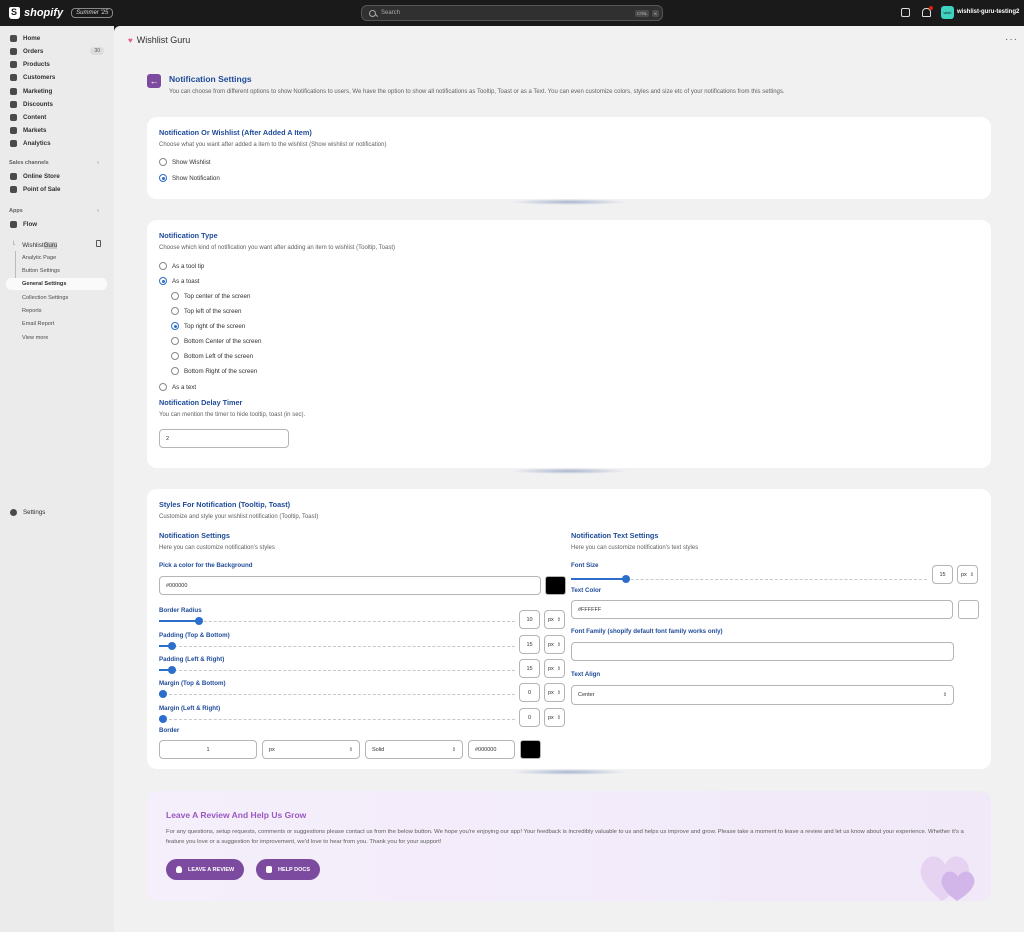 This screenshot has width=1024, height=932. I want to click on border-width-input: 1, so click(208, 749).